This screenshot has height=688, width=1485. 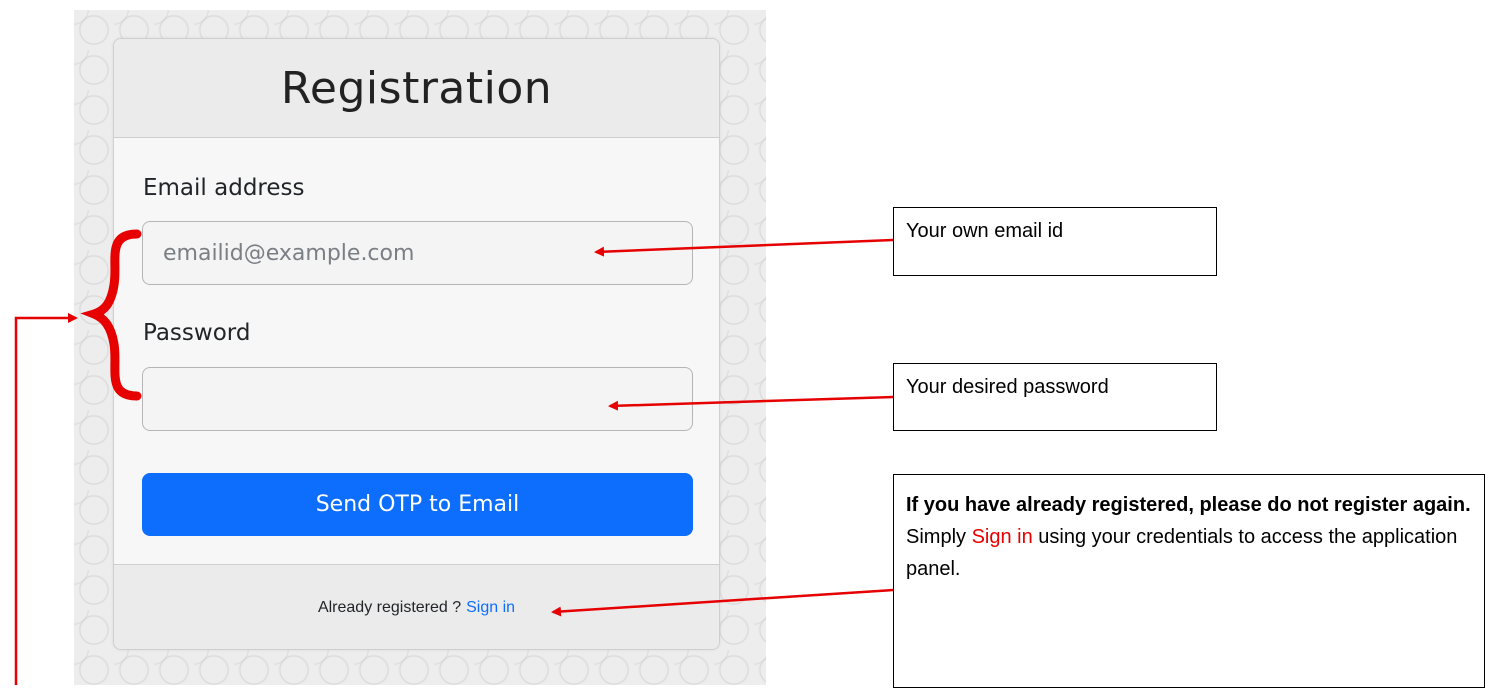 What do you see at coordinates (417, 399) in the screenshot?
I see `password-field` at bounding box center [417, 399].